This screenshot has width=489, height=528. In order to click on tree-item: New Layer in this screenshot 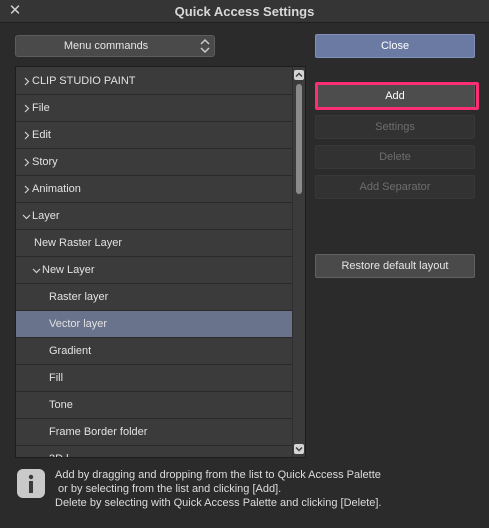, I will do `click(154, 270)`.